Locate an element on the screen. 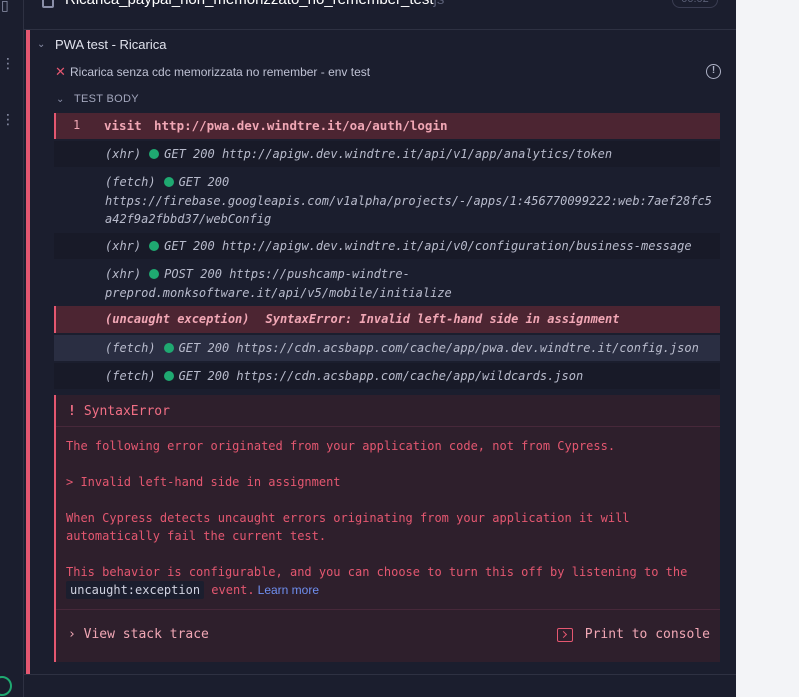  error-detail: > Invalid left-hand side in assignment is located at coordinates (203, 482).